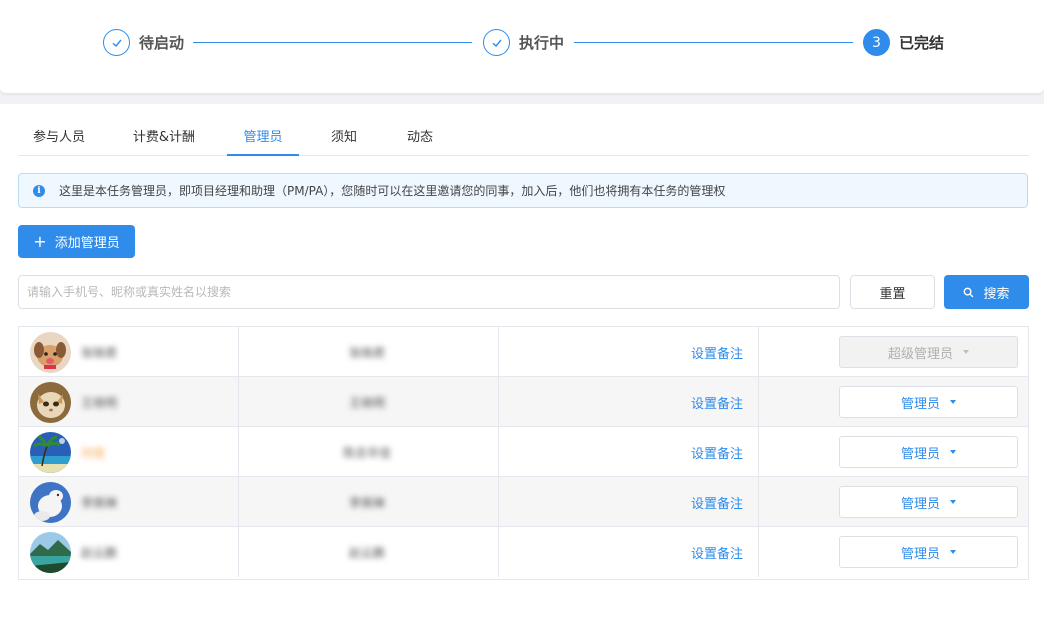 The height and width of the screenshot is (640, 1044). I want to click on step-in-progress: 执行中, so click(523, 42).